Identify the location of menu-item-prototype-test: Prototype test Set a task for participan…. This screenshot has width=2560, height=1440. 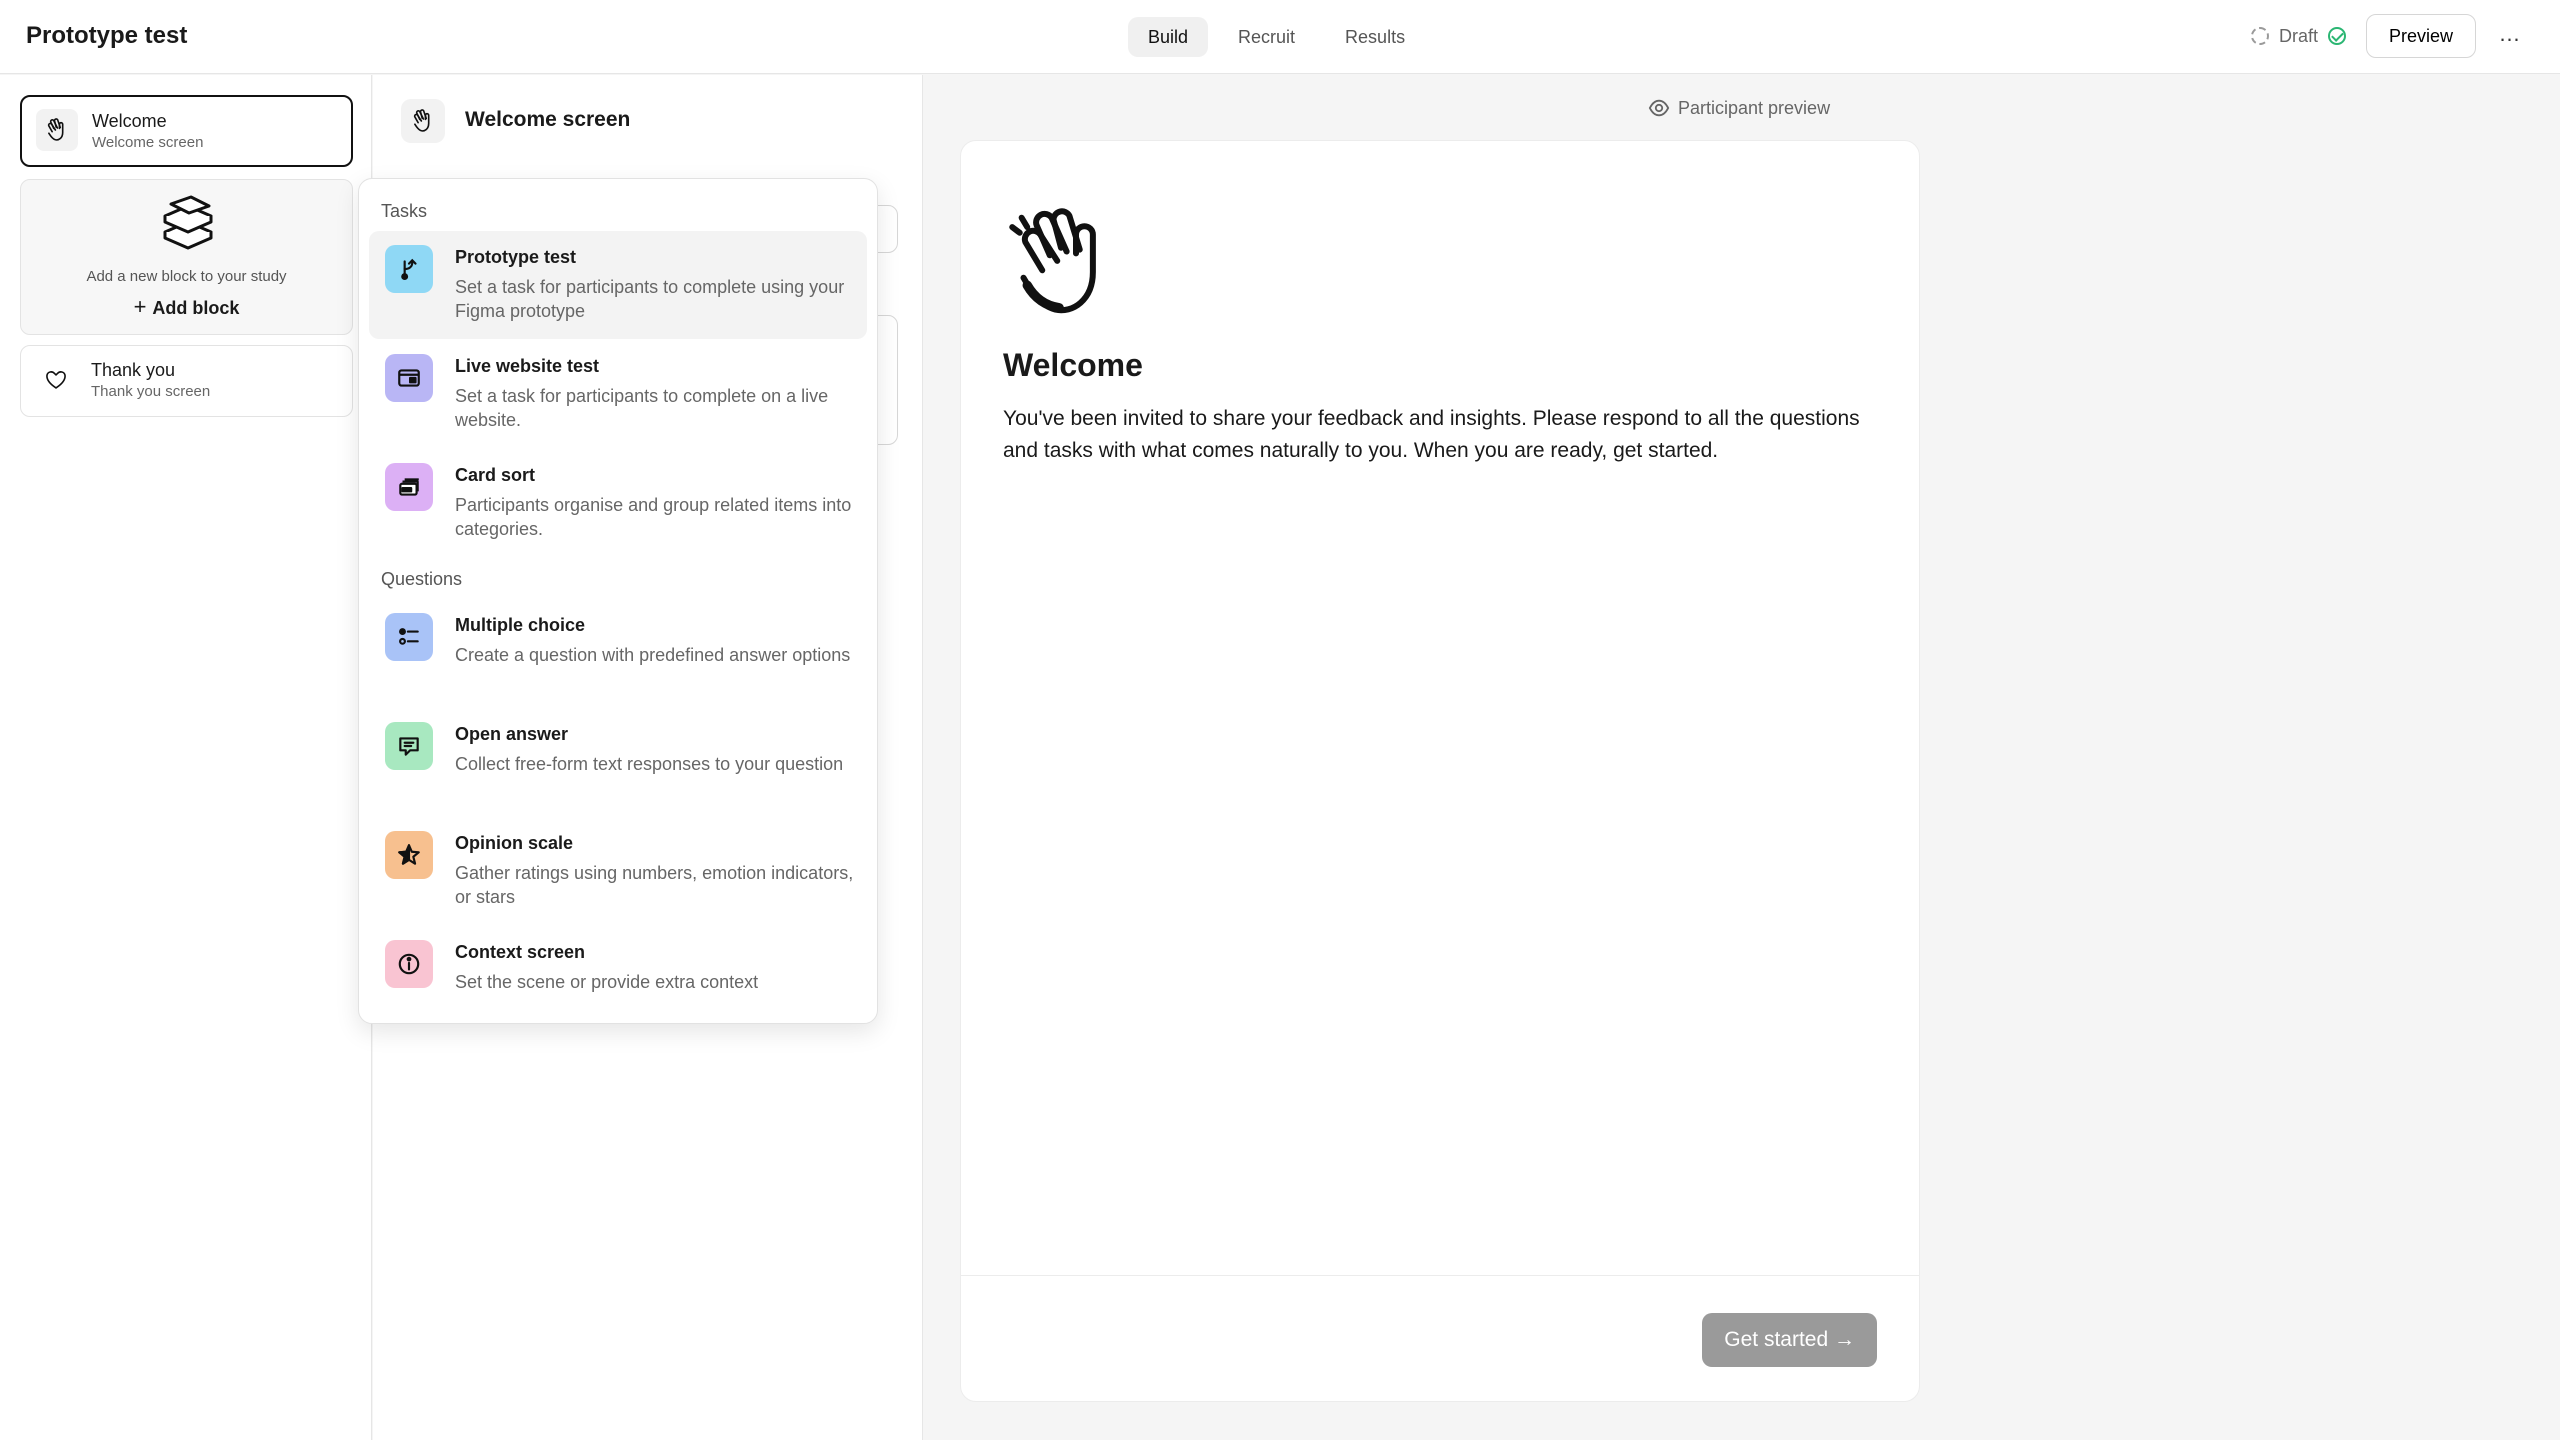
(618, 285).